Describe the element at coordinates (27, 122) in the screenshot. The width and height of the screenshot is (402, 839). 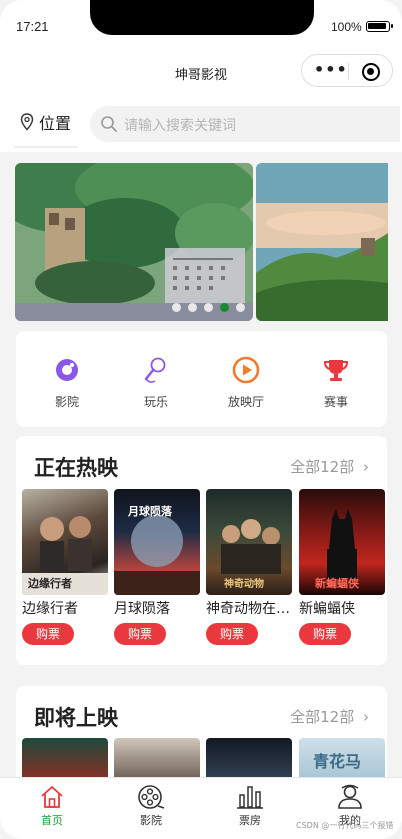
I see `location-pin-icon` at that location.